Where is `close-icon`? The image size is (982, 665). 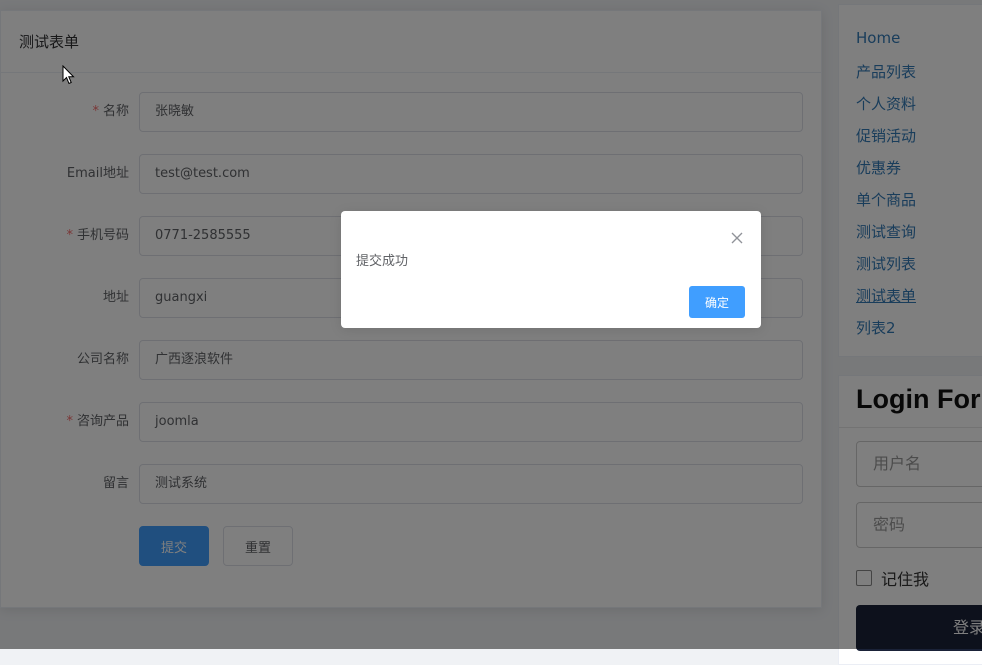 close-icon is located at coordinates (737, 238).